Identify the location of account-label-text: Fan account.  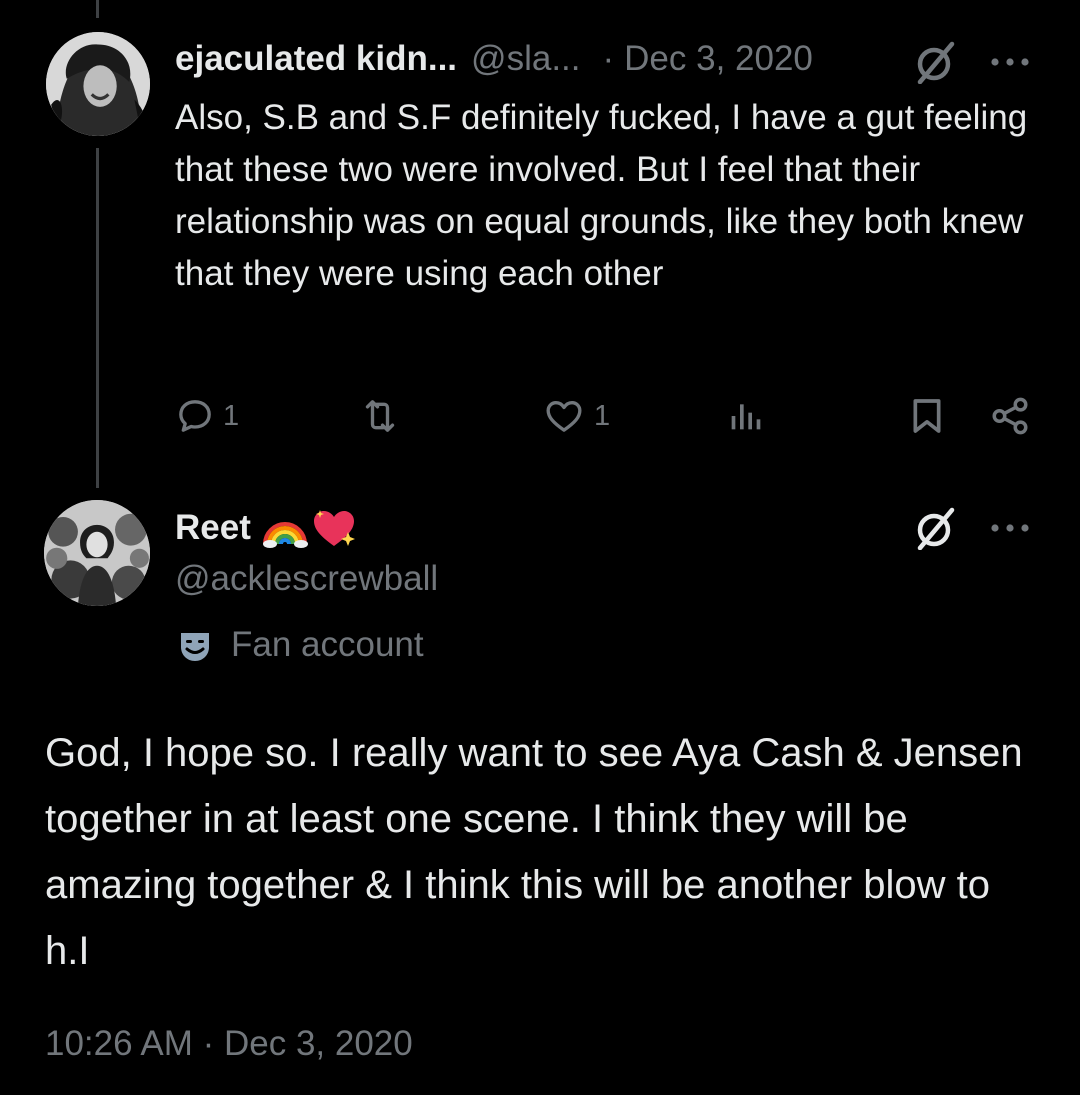
(327, 644).